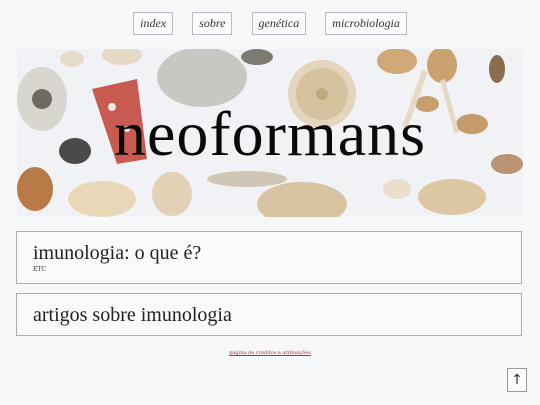 This screenshot has height=405, width=540. Describe the element at coordinates (39, 269) in the screenshot. I see `card-subtitle: ETC` at that location.